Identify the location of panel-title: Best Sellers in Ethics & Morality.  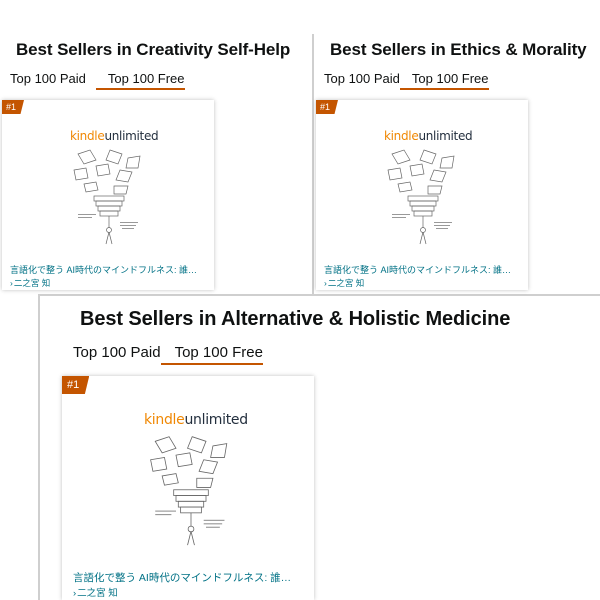
(458, 49).